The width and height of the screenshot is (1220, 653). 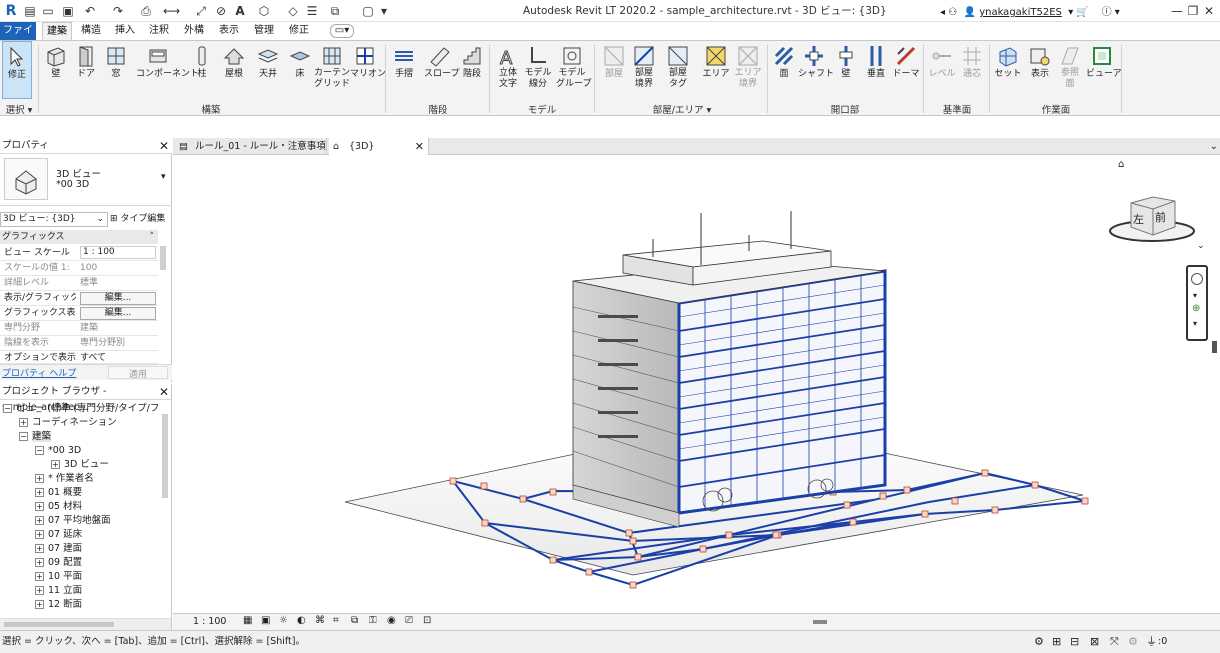 What do you see at coordinates (64, 479) in the screenshot?
I see `tree-item: + * 作業者名` at bounding box center [64, 479].